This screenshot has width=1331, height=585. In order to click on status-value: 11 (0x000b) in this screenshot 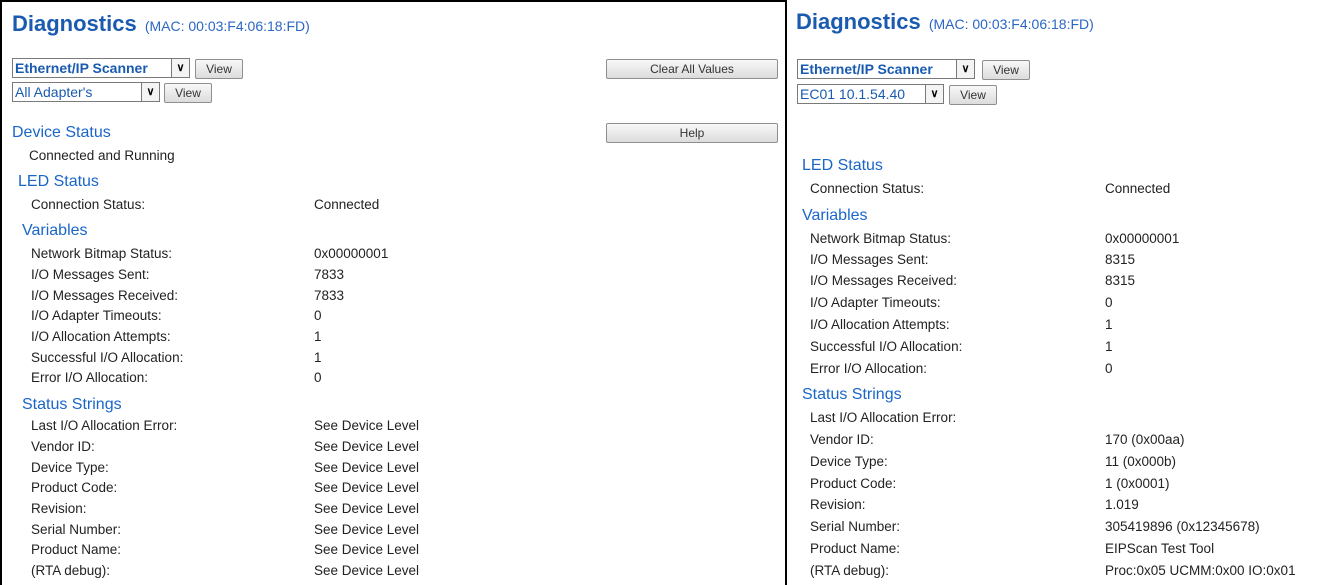, I will do `click(1141, 461)`.